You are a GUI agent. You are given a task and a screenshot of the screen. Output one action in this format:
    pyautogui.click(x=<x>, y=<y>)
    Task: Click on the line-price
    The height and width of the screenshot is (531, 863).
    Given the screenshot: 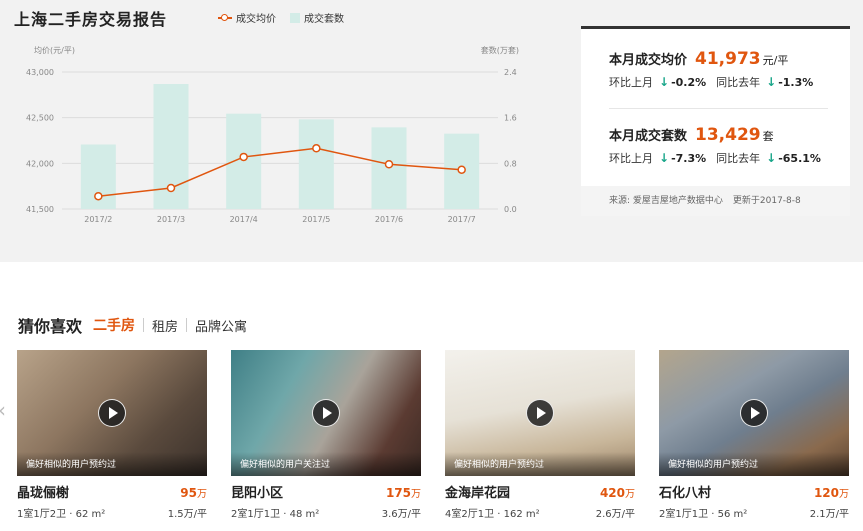 What is the action you would take?
    pyautogui.click(x=280, y=172)
    